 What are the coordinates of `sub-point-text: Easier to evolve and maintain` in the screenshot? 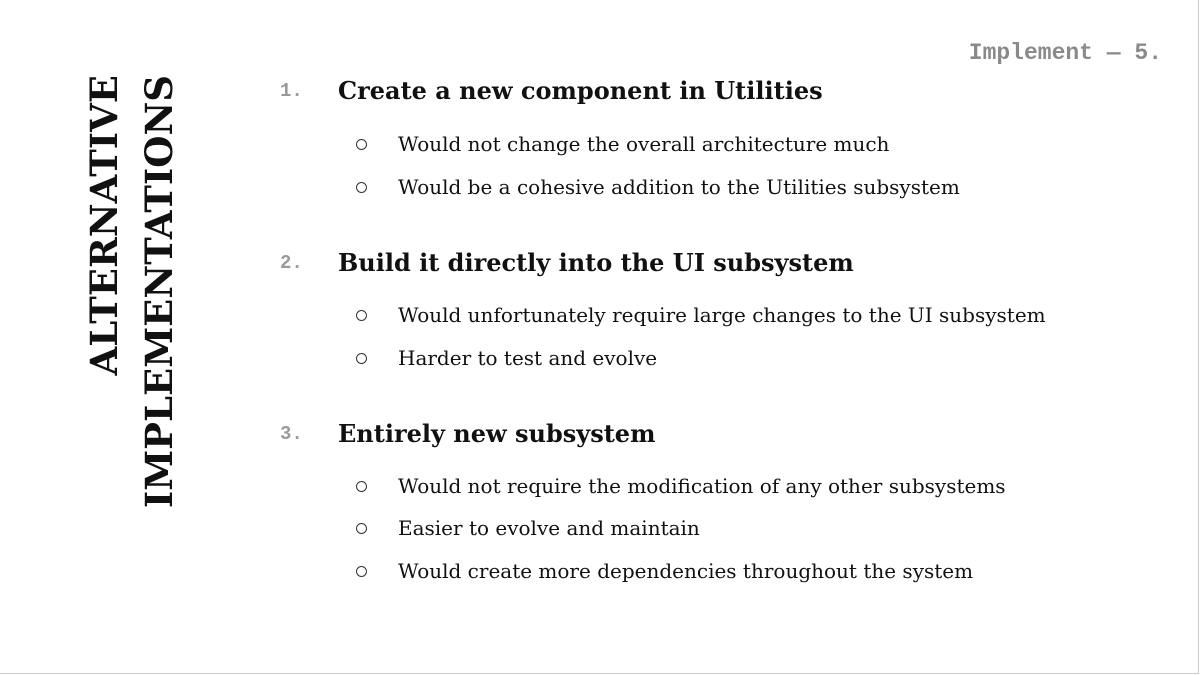 It's located at (549, 528).